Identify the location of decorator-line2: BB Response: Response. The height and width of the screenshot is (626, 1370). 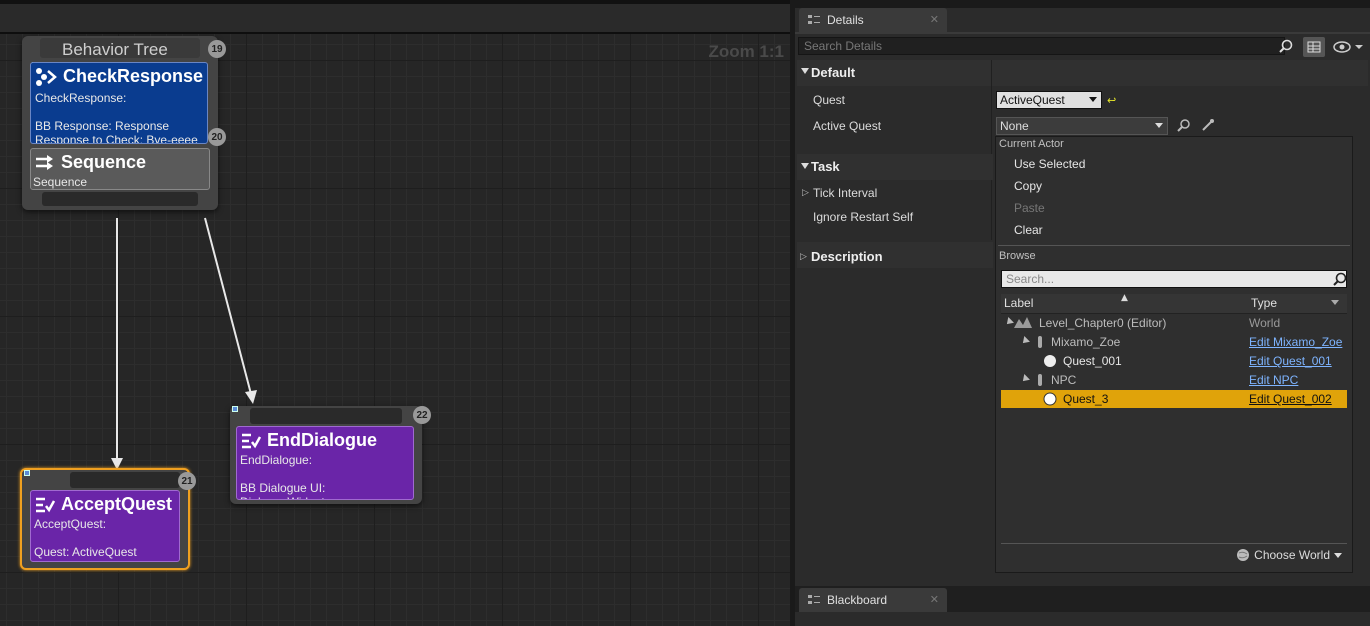
(102, 126).